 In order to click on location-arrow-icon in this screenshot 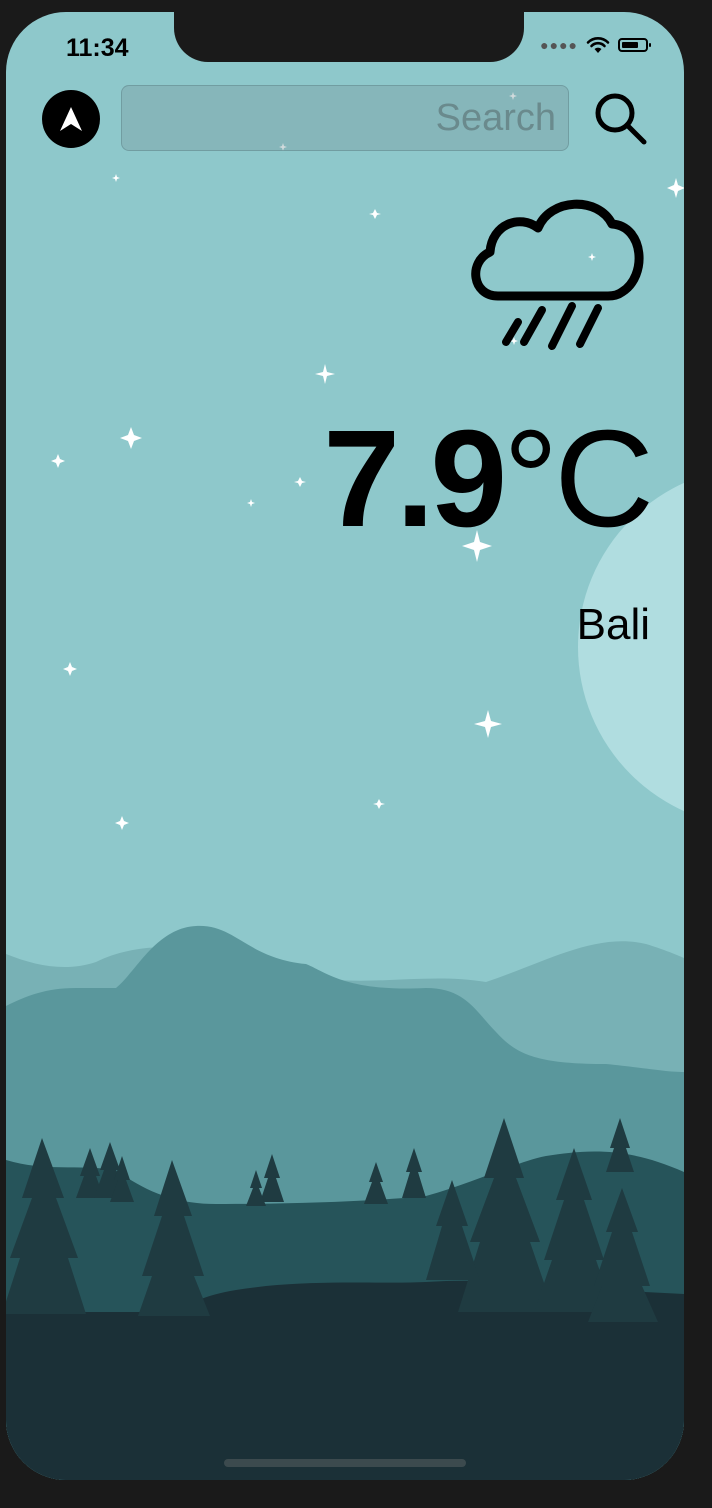, I will do `click(71, 119)`.